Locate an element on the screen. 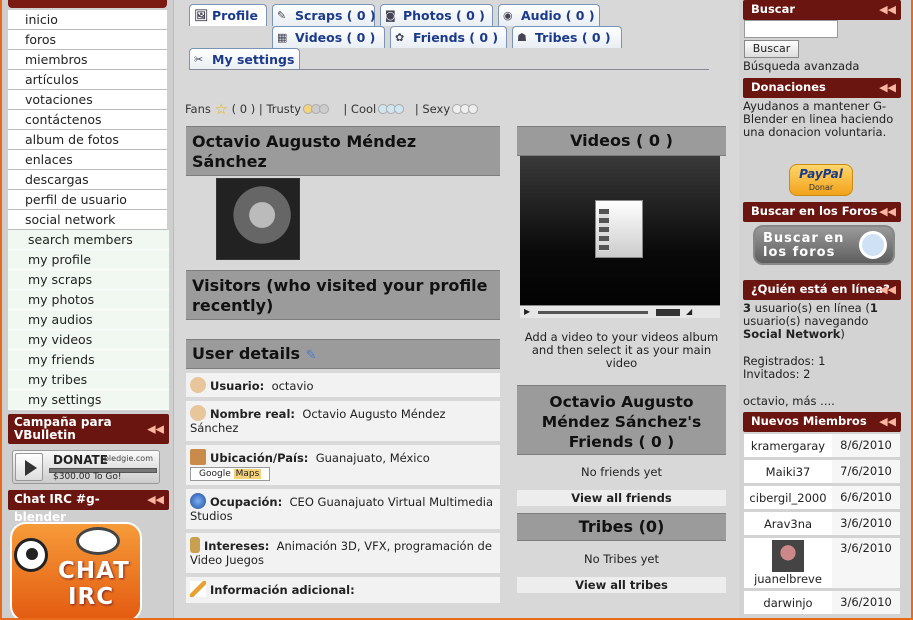 The width and height of the screenshot is (913, 620). subnav-my-settings: my settings is located at coordinates (88, 400).